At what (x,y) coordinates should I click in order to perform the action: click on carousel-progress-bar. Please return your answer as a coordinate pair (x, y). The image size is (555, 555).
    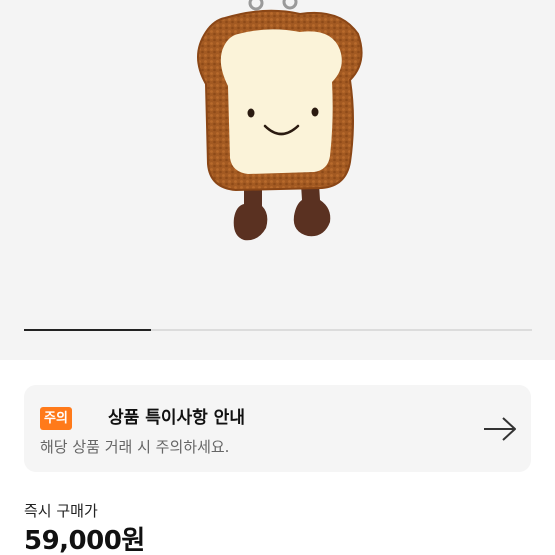
    Looking at the image, I should click on (278, 330).